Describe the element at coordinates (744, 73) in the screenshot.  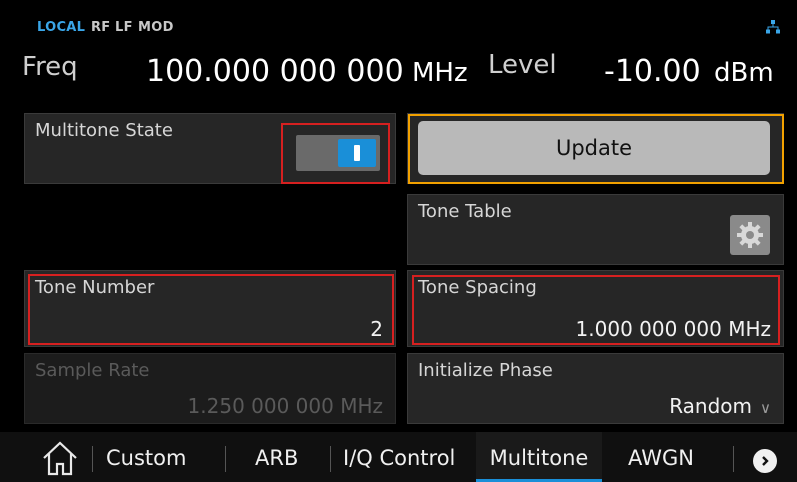
I see `level-unit: dBm` at that location.